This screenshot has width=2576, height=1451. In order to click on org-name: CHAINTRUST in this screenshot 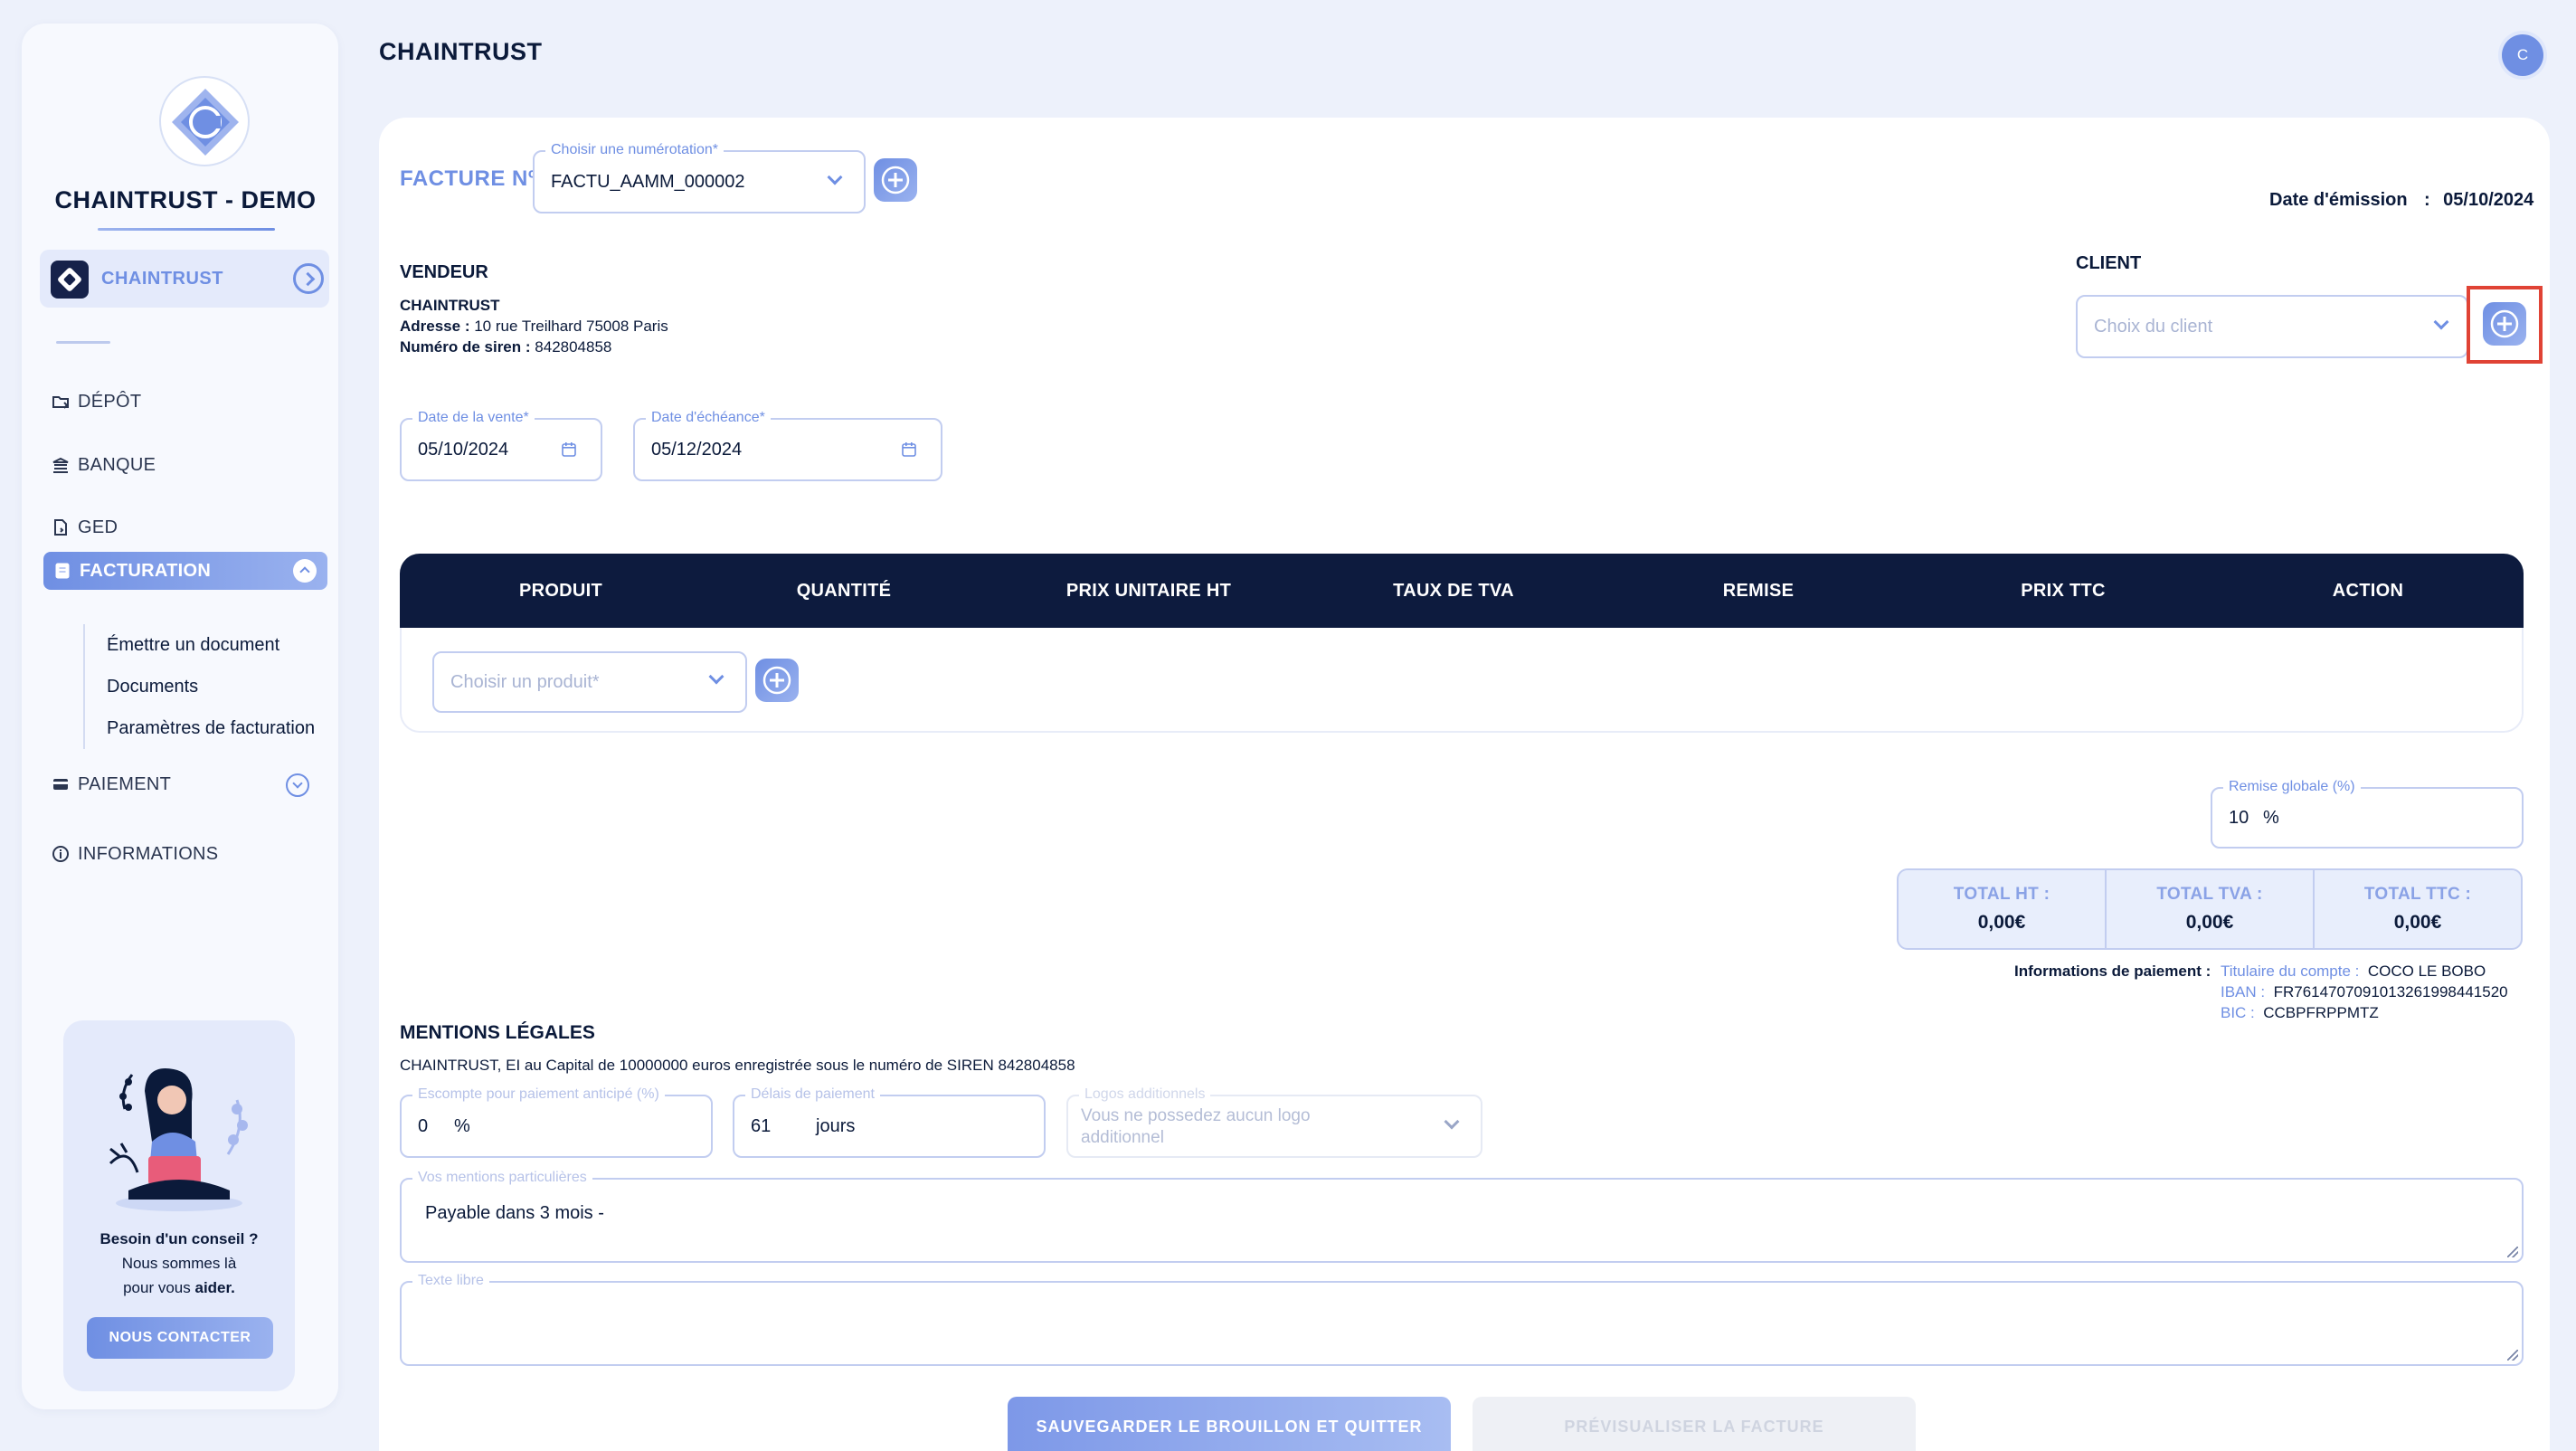, I will do `click(162, 279)`.